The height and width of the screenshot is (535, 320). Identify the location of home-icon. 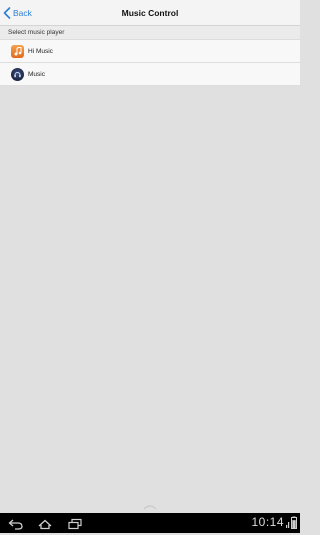
(45, 524).